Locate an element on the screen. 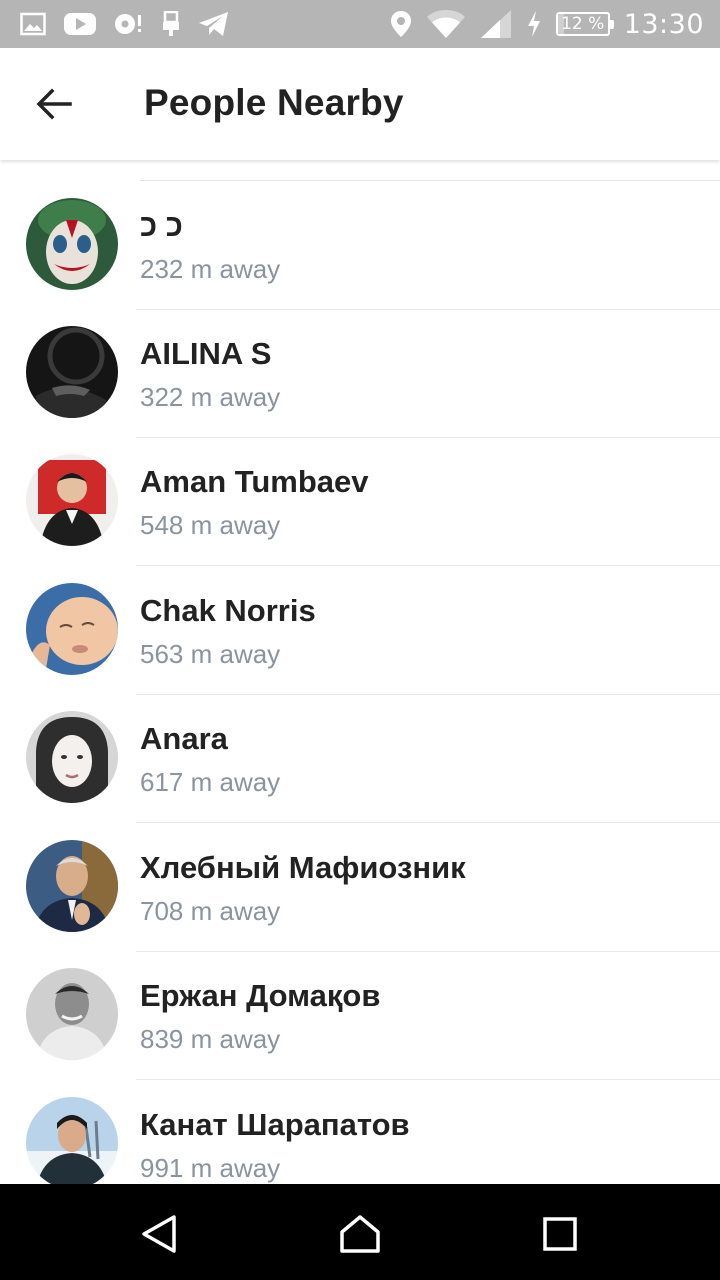 Image resolution: width=720 pixels, height=1280 pixels. person-row: Канат Шарапатов 991 m away is located at coordinates (360, 1132).